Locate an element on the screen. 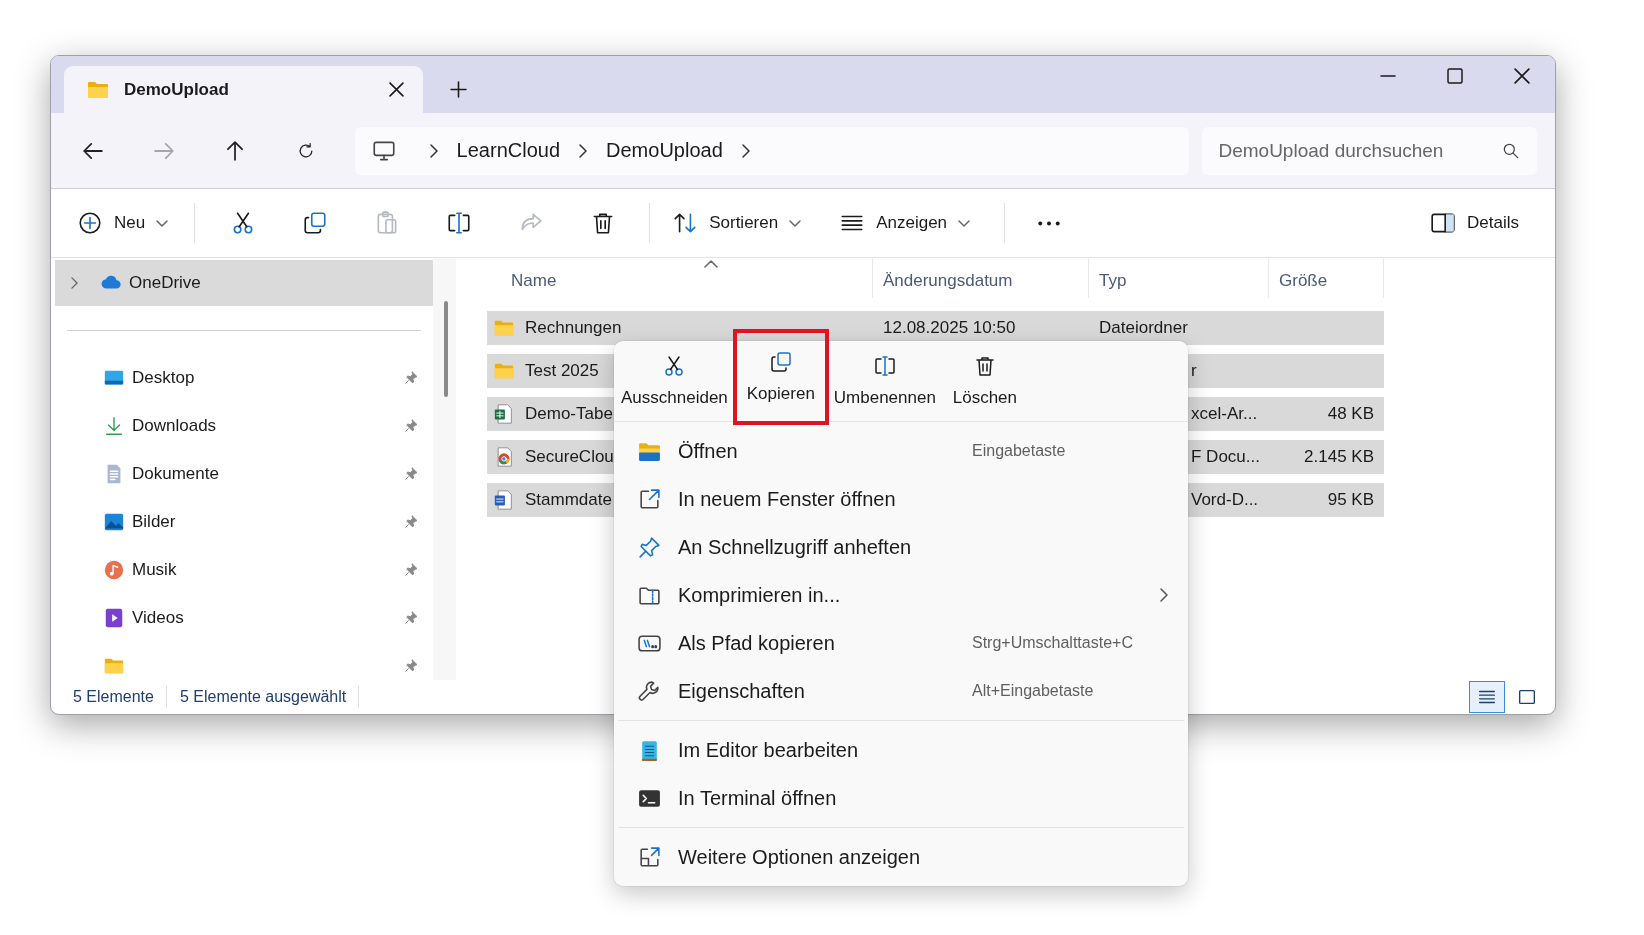  file-name: SecureClou is located at coordinates (569, 457).